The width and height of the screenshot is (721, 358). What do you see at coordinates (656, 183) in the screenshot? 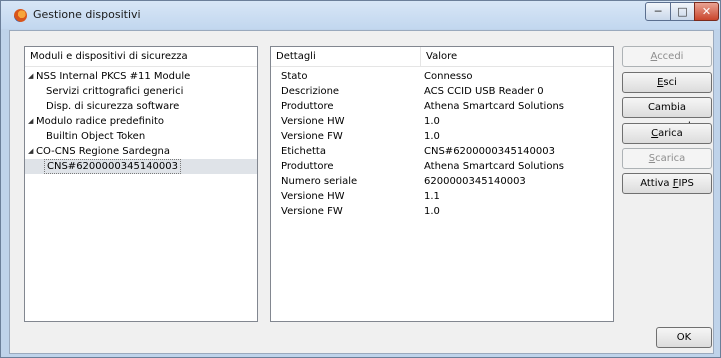
I see `button-label-prefix: Attiva` at bounding box center [656, 183].